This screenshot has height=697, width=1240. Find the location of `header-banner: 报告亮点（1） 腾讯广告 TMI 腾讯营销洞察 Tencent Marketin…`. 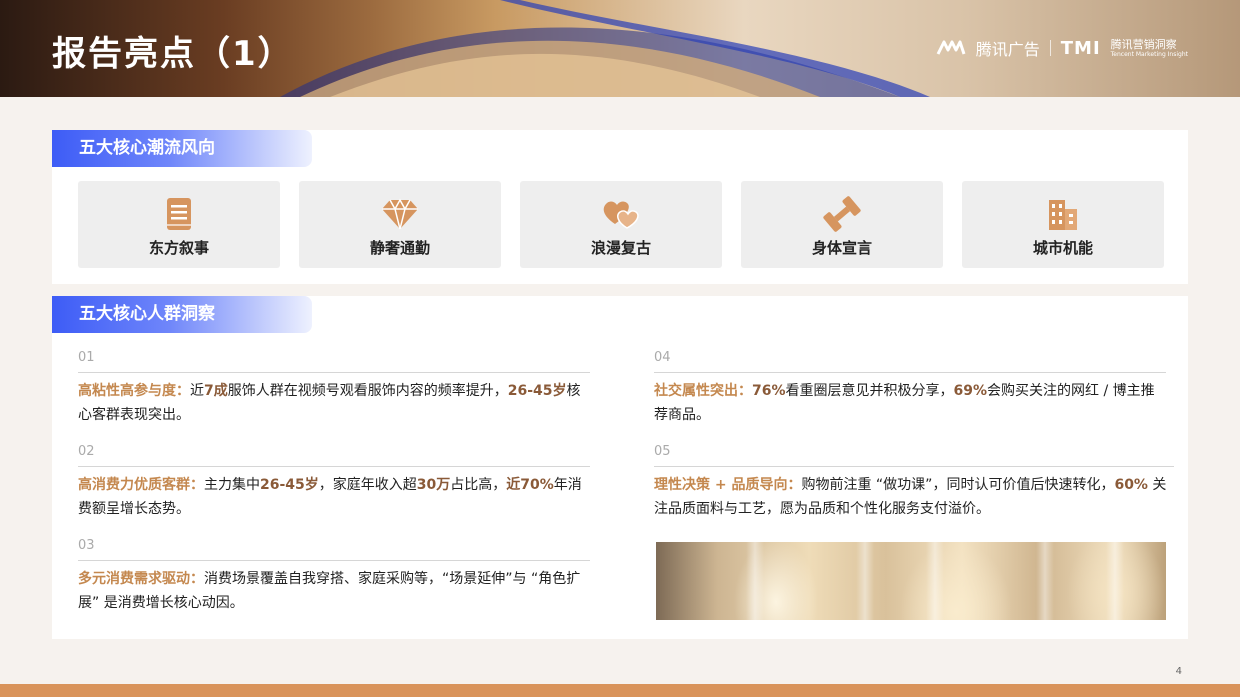

header-banner: 报告亮点（1） 腾讯广告 TMI 腾讯营销洞察 Tencent Marketin… is located at coordinates (620, 48).